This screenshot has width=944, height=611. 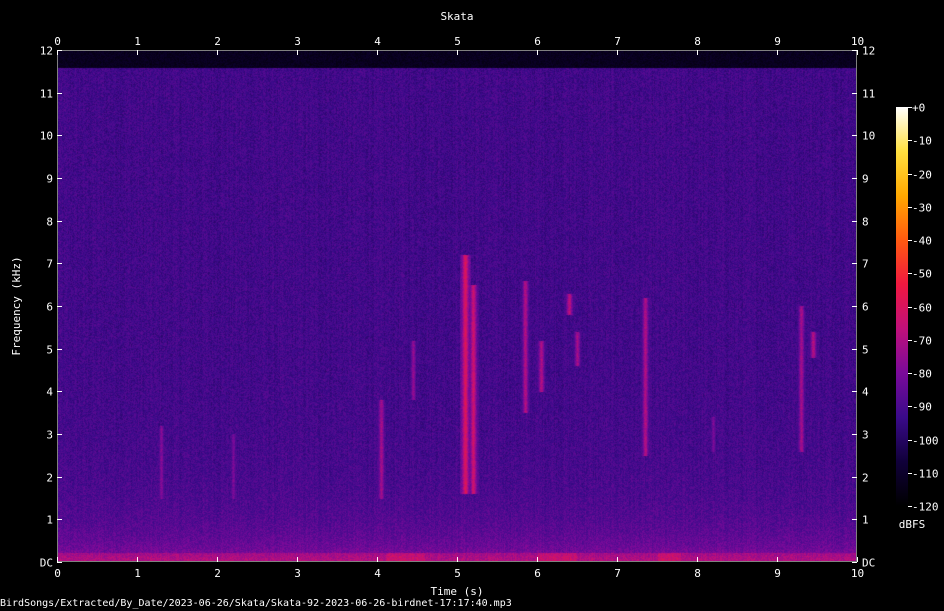 I want to click on y-tick-label-left: 9, so click(x=49, y=179).